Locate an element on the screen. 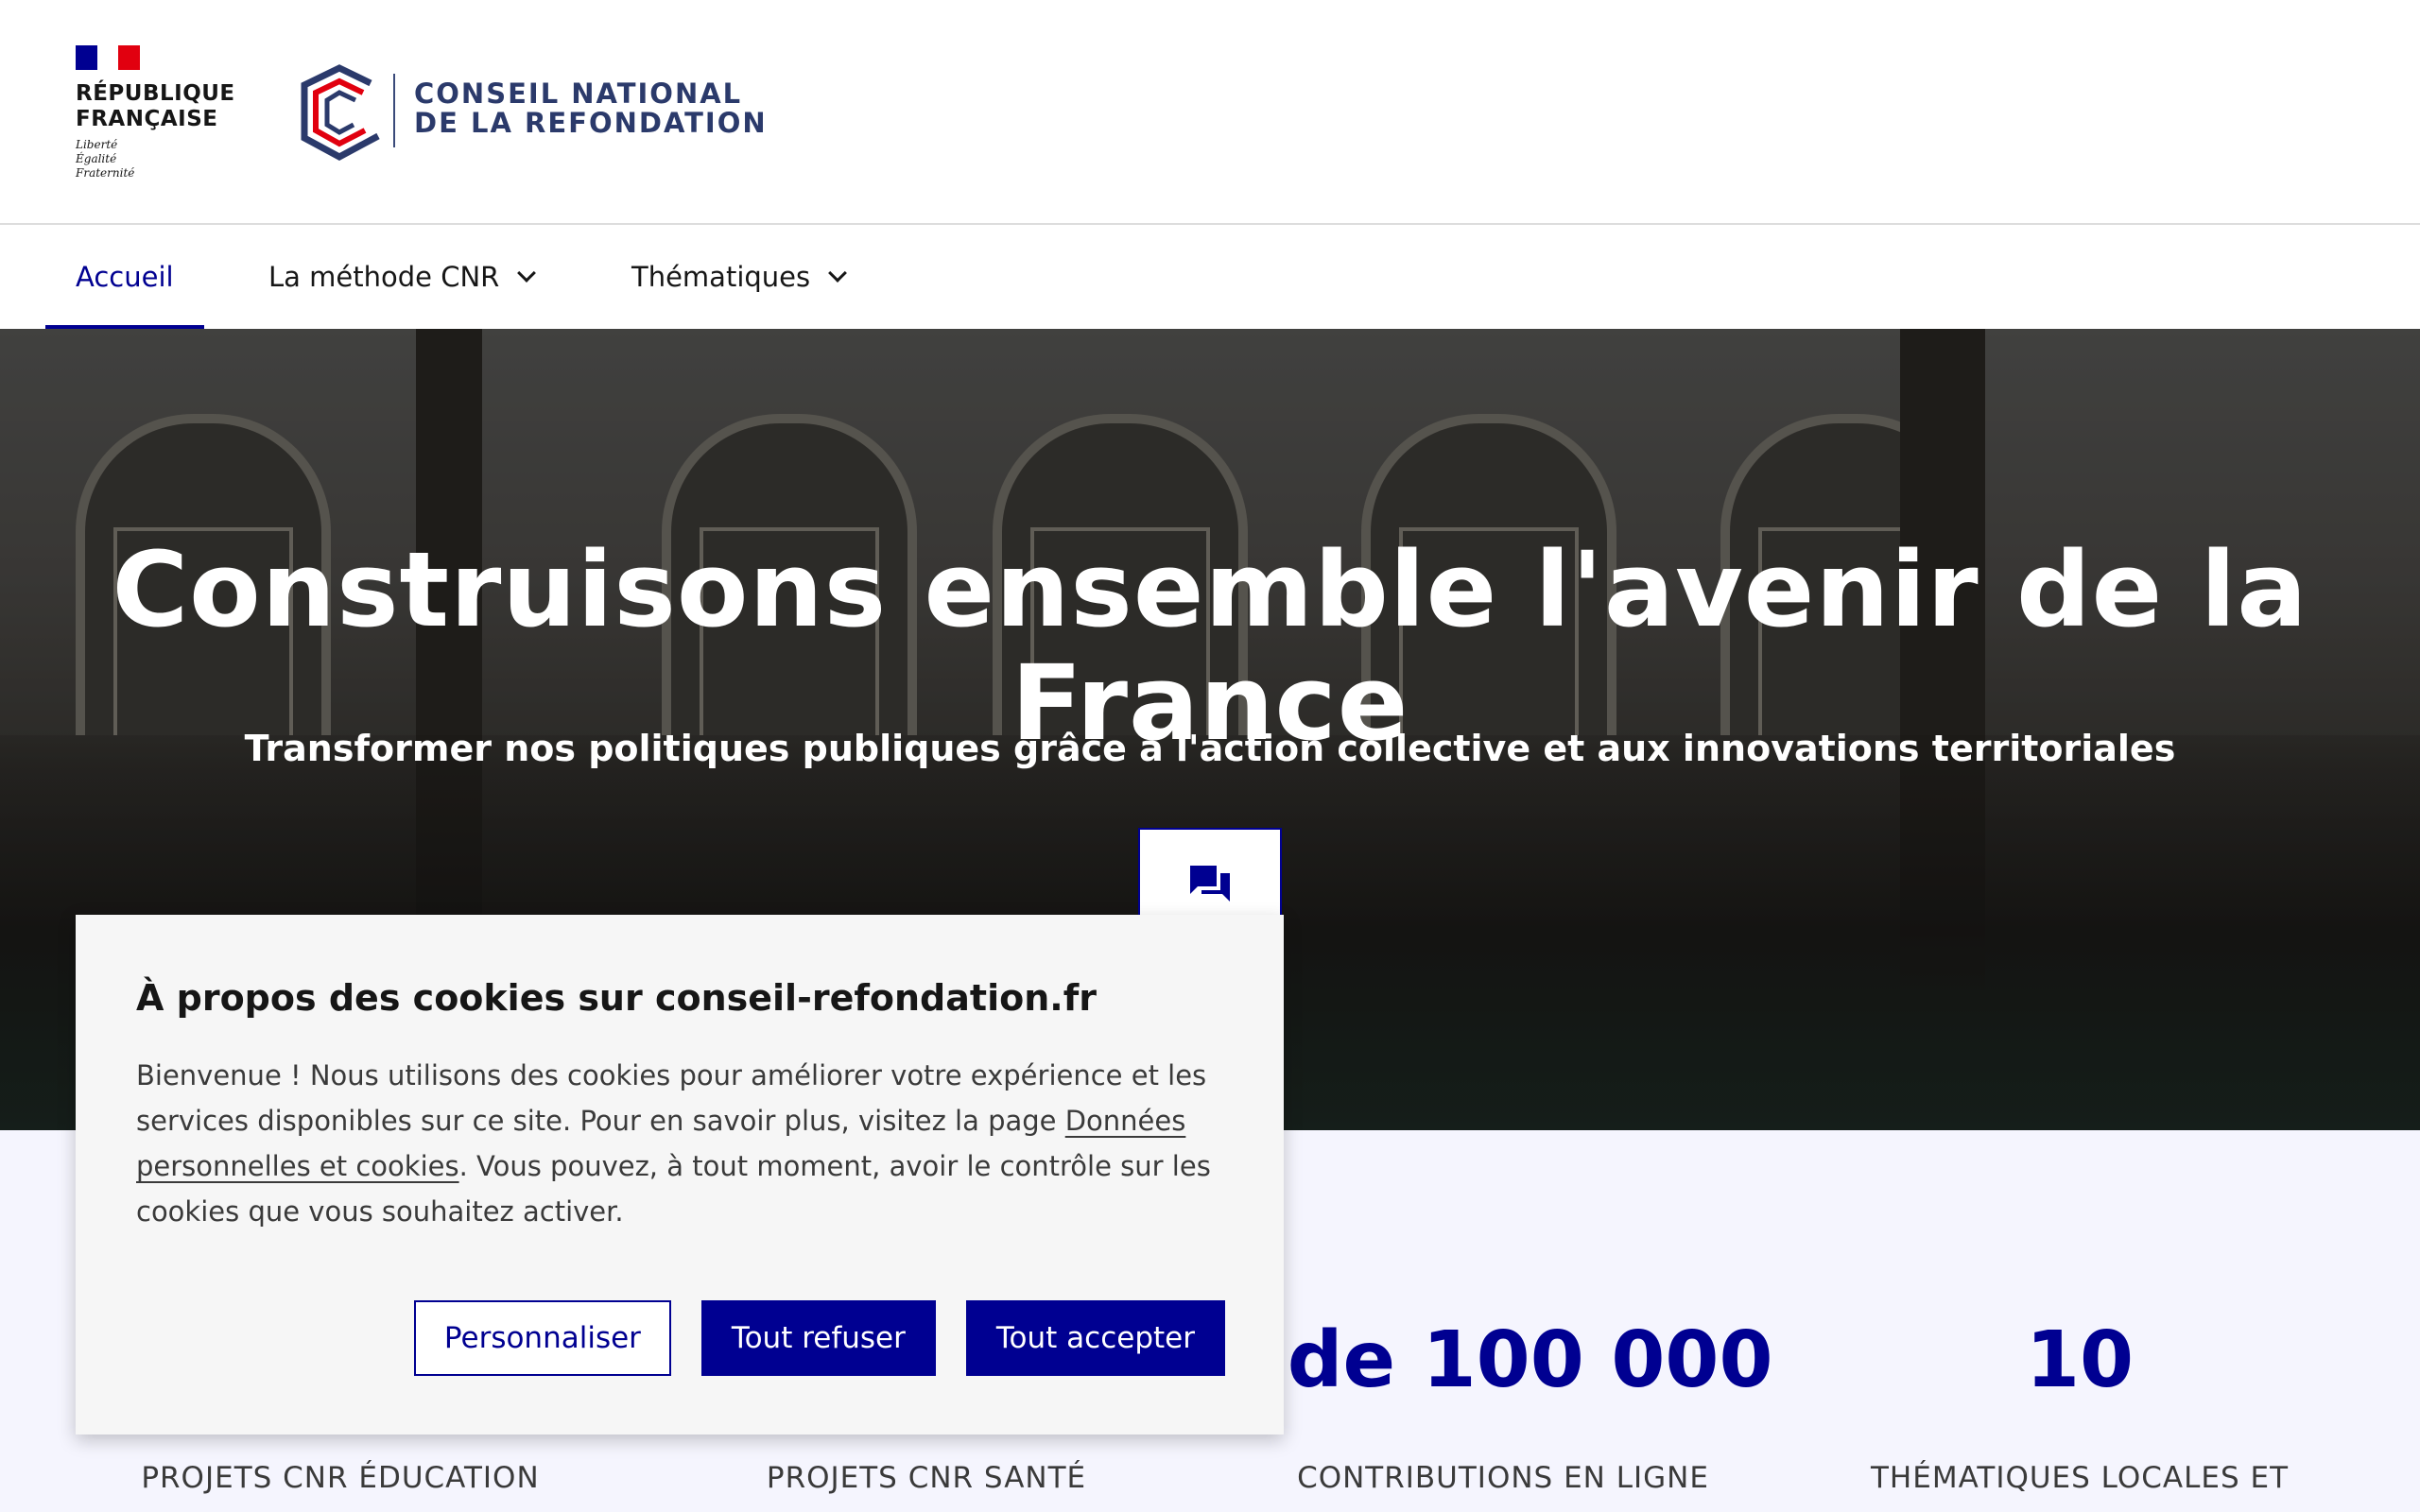 The image size is (2420, 1512). stat-value-thematiques: 10 is located at coordinates (2080, 1360).